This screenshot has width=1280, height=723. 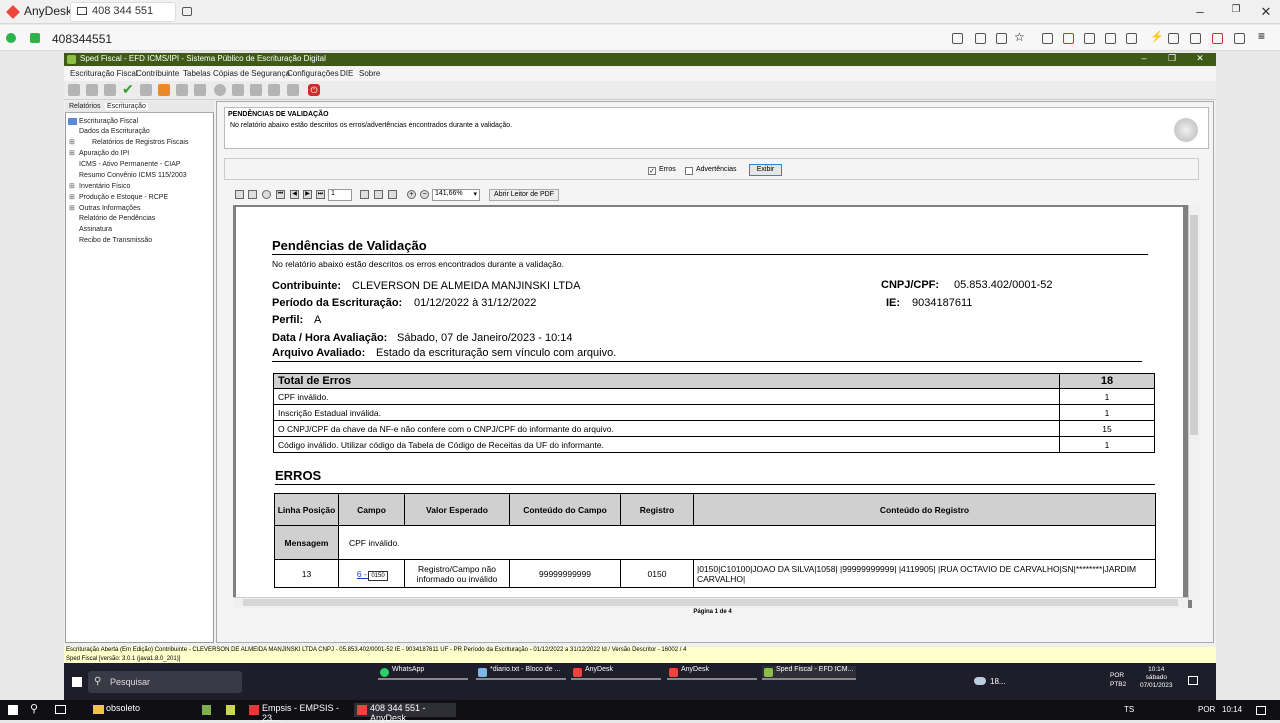 What do you see at coordinates (1173, 38) in the screenshot?
I see `transfer-icon` at bounding box center [1173, 38].